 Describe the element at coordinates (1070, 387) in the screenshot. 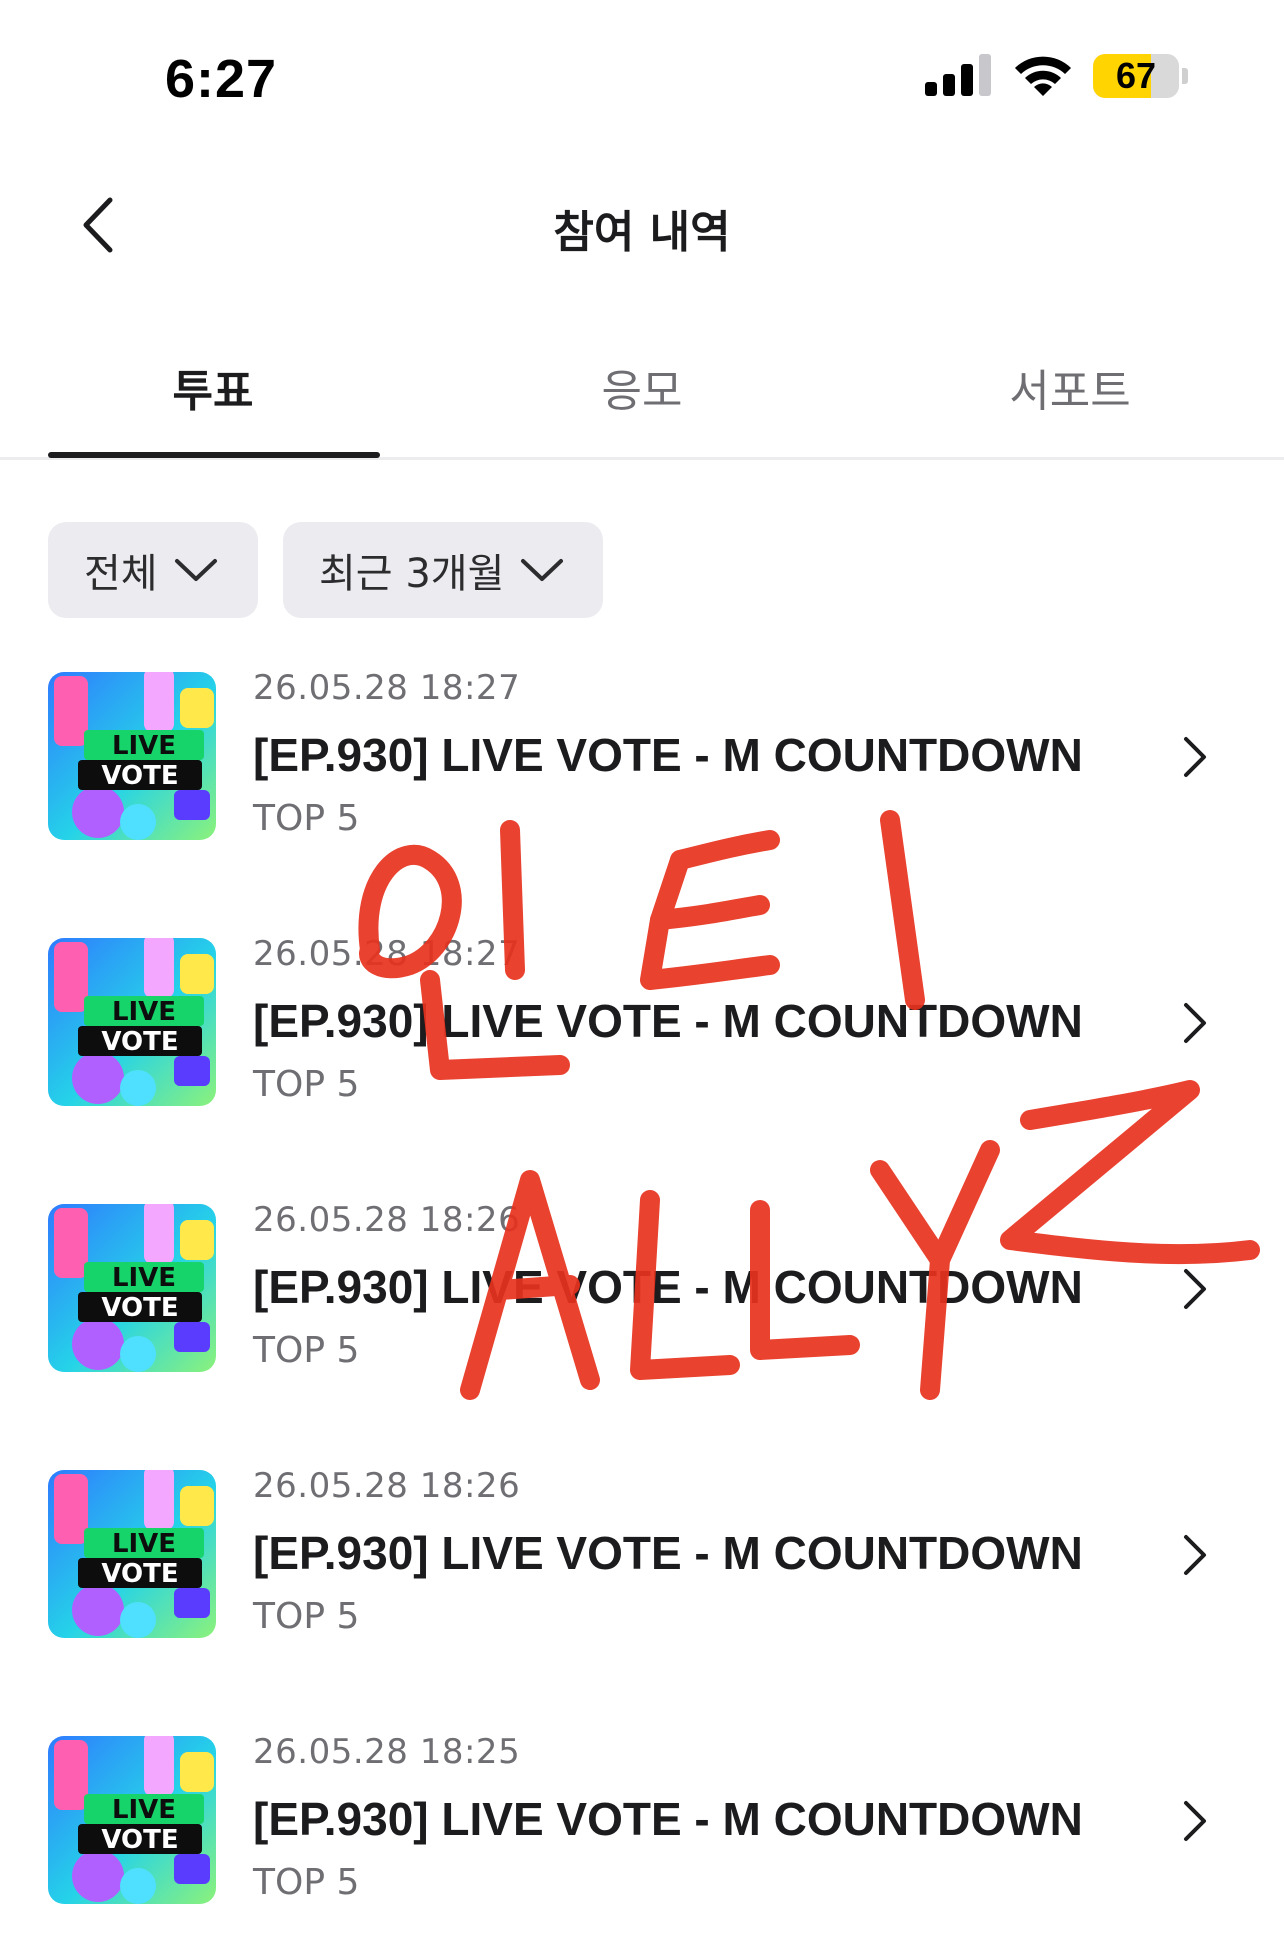

I see `tab-support: 서포트` at that location.